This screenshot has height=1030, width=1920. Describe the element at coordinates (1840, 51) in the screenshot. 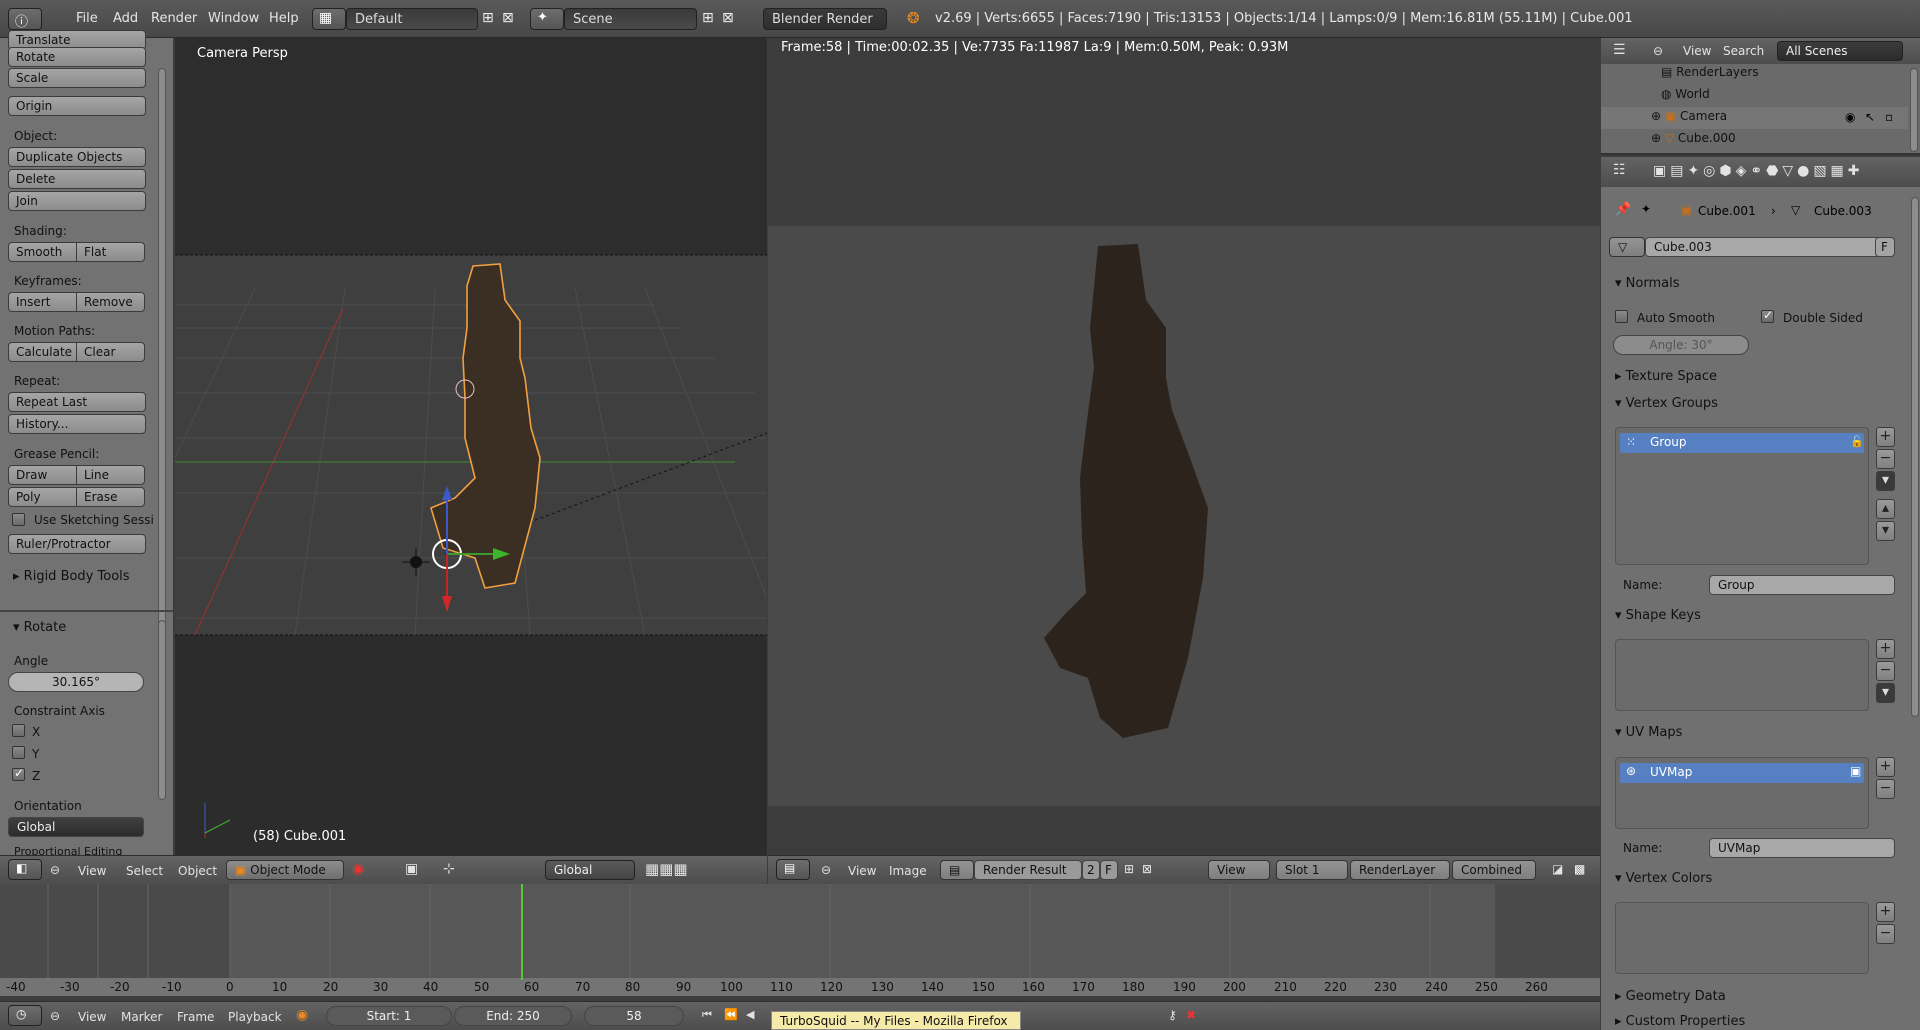

I see `display-mode-dropdown: All Scenes` at that location.